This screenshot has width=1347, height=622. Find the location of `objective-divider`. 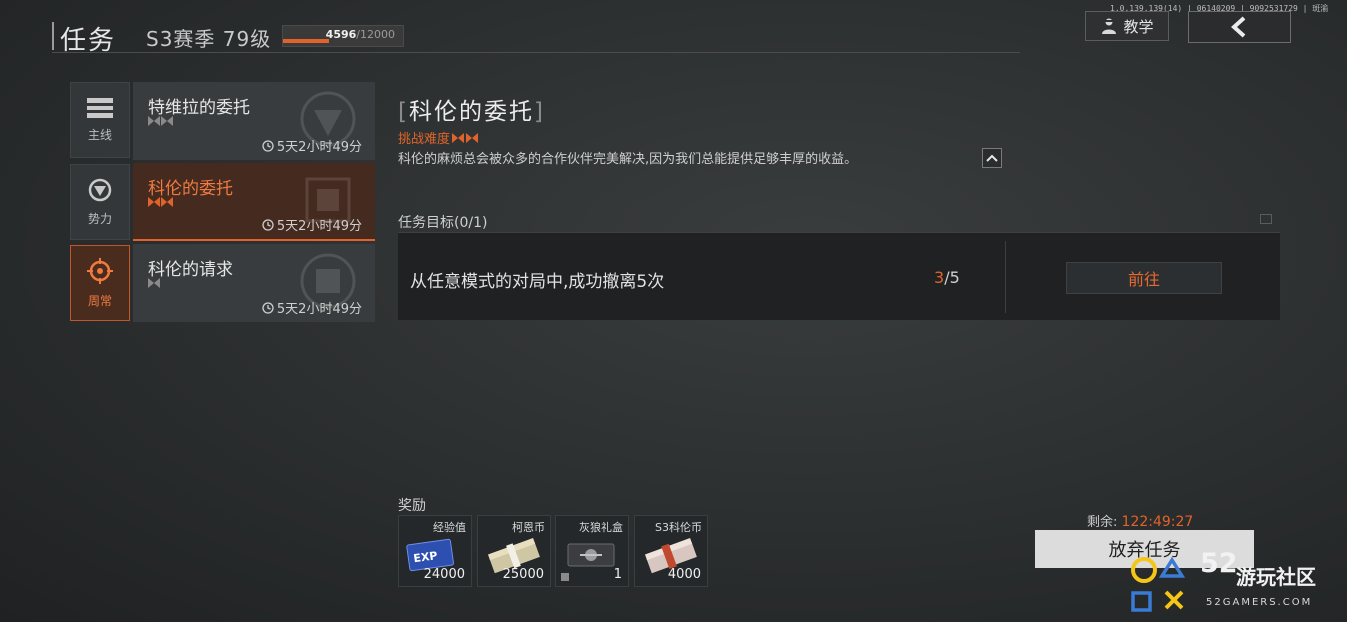

objective-divider is located at coordinates (1005, 277).